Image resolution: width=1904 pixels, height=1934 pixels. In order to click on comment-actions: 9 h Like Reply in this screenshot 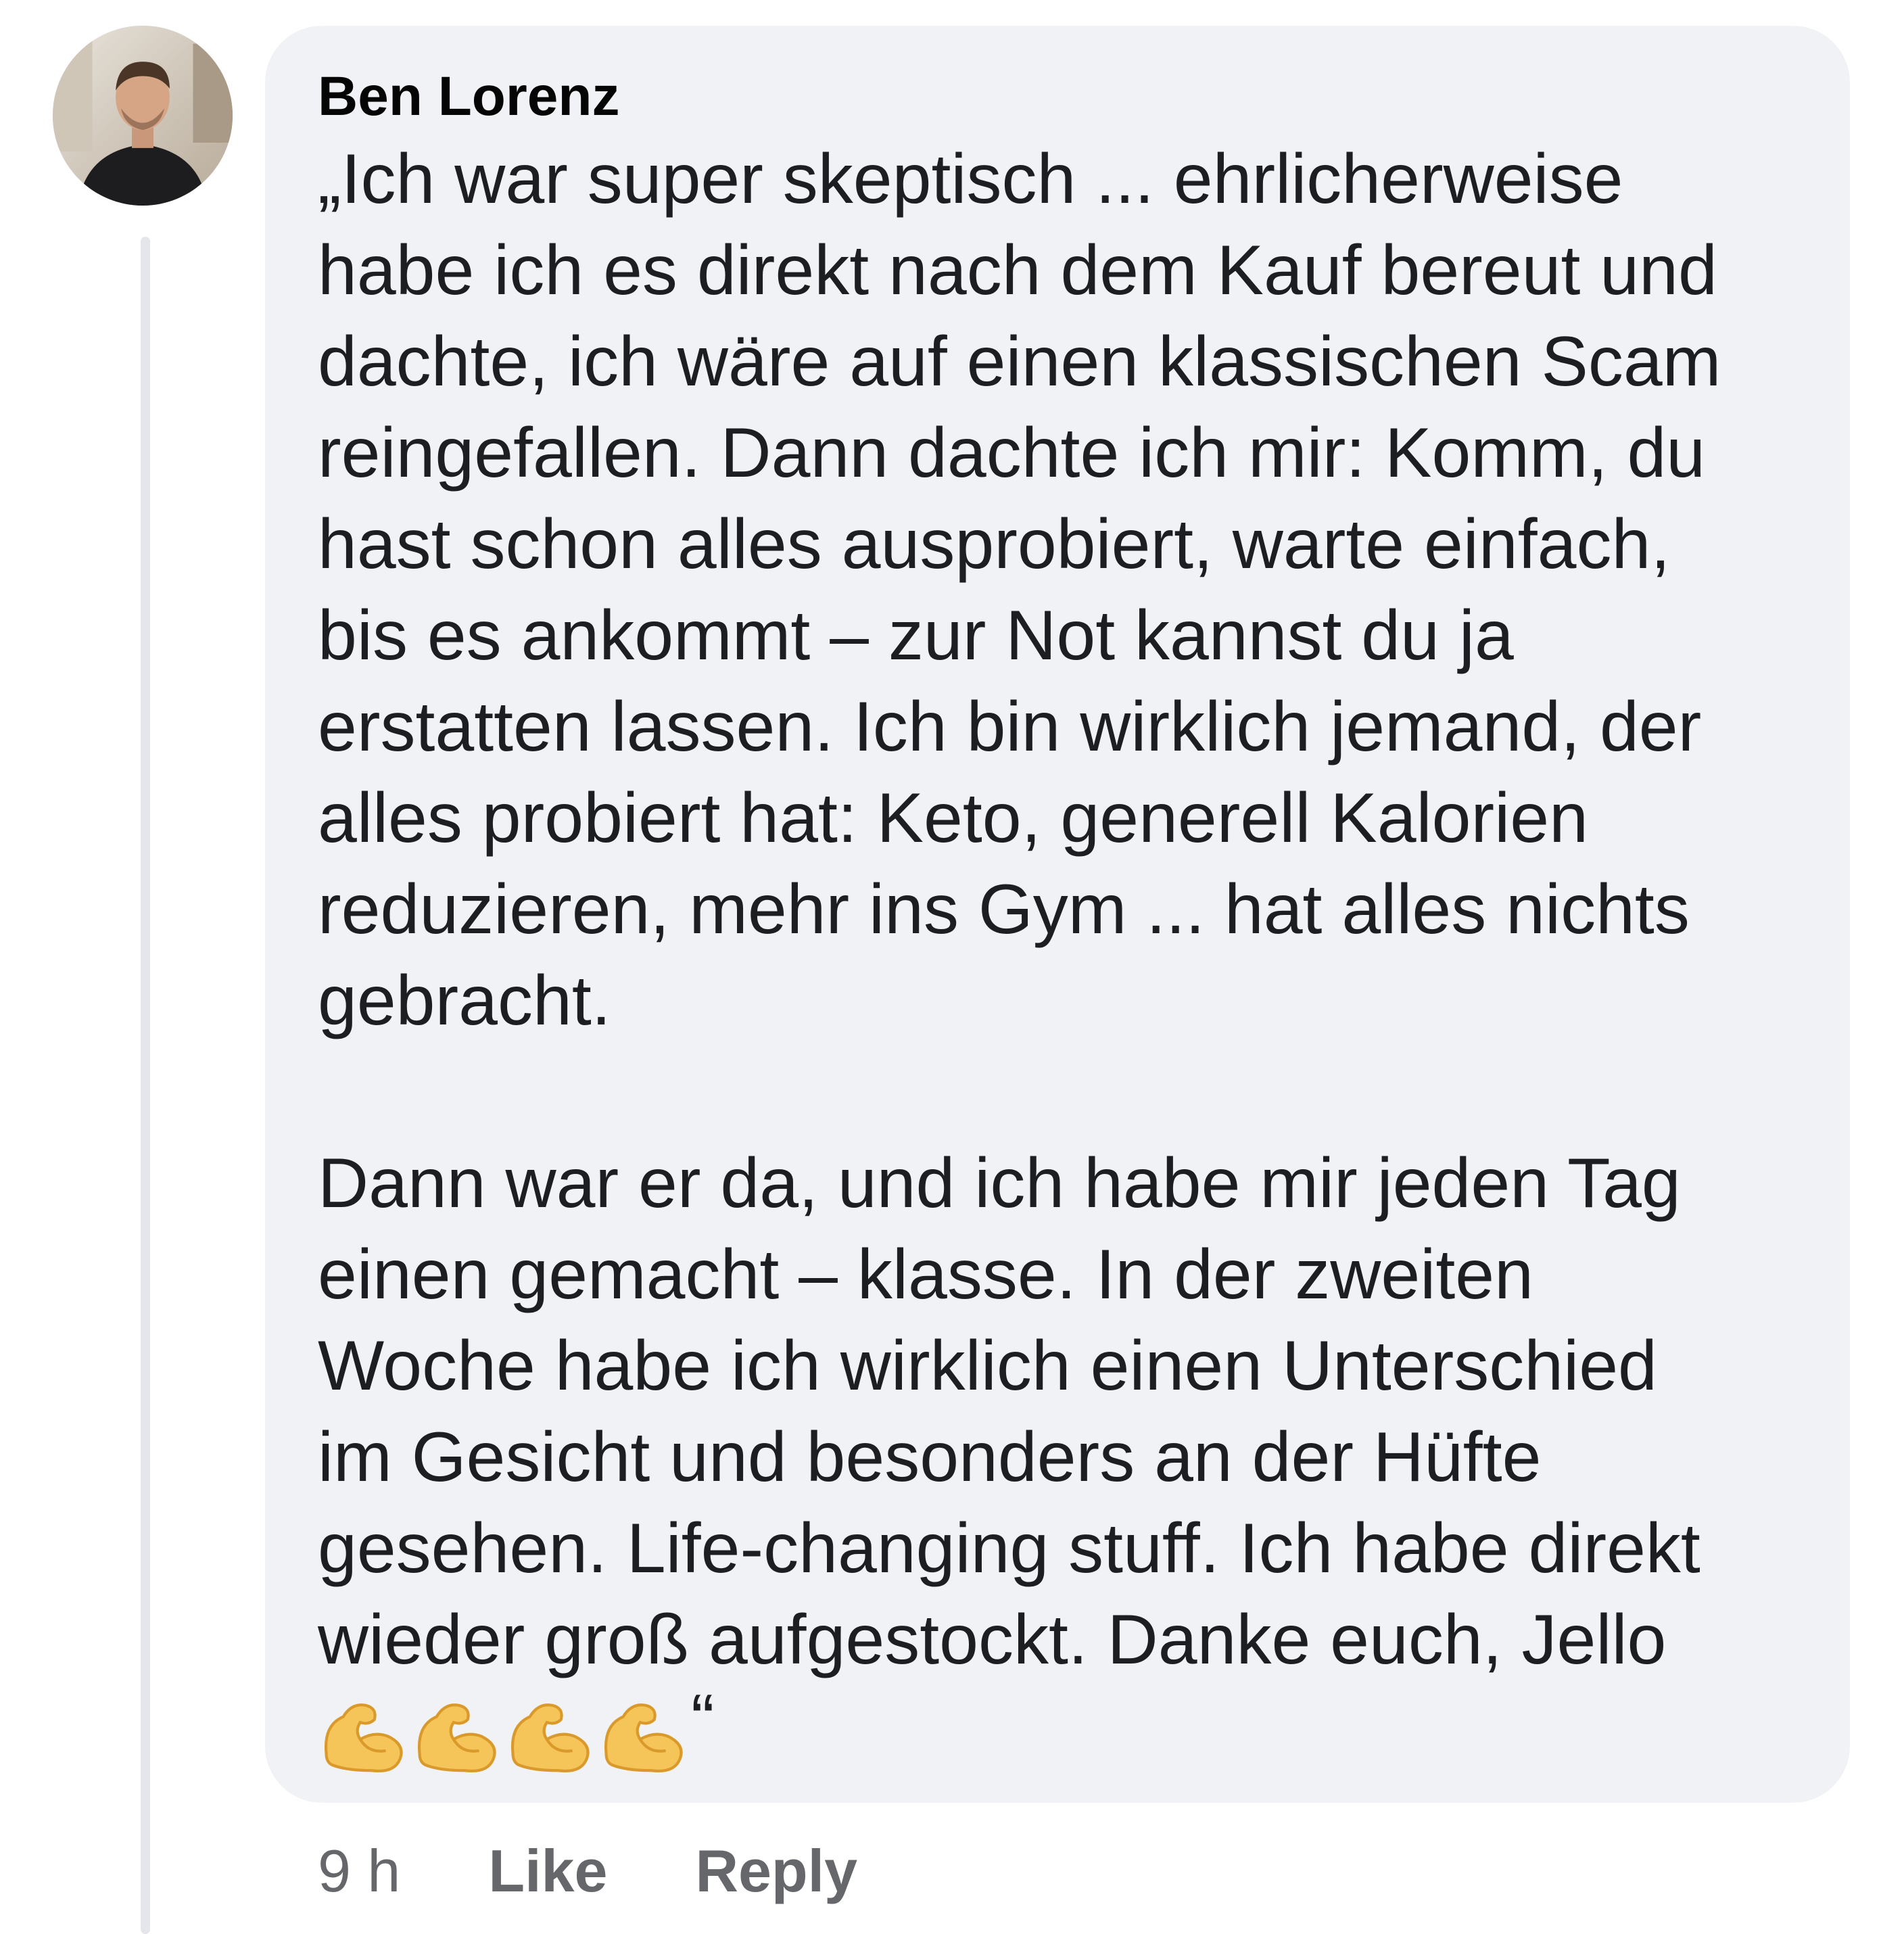, I will do `click(587, 1871)`.